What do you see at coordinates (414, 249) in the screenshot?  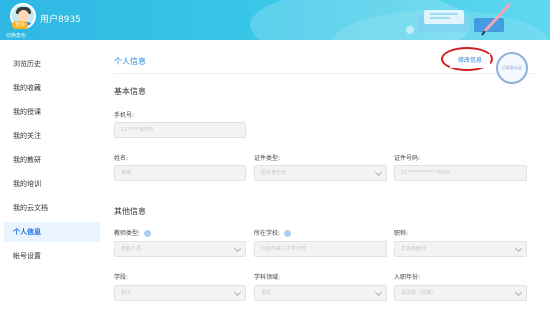 I see `job-title-value: 正高级教师` at bounding box center [414, 249].